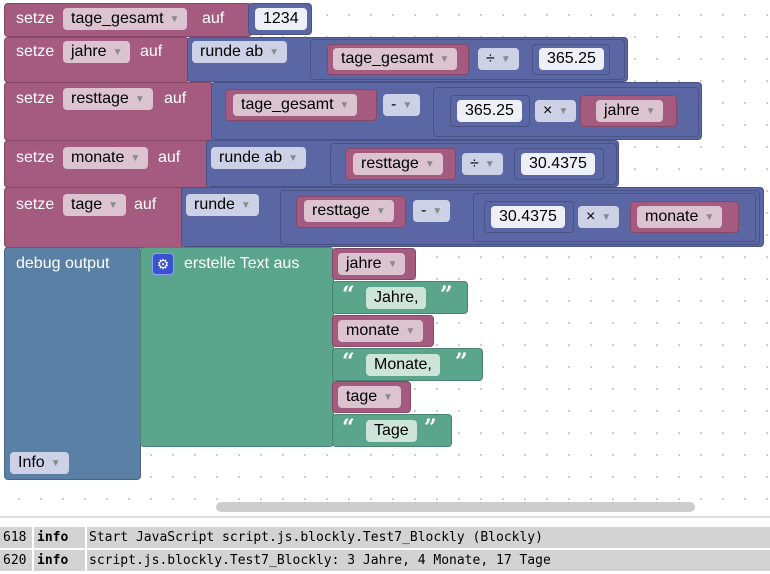 Image resolution: width=770 pixels, height=574 pixels. Describe the element at coordinates (281, 19) in the screenshot. I see `number-field: 1234` at that location.